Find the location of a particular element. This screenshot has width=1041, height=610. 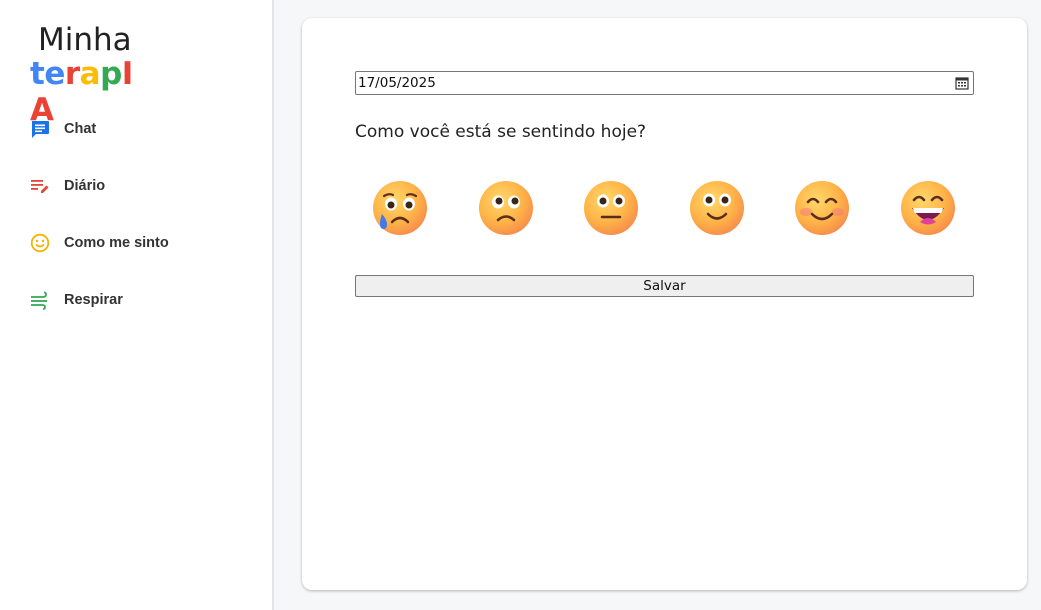

logo-letter: r is located at coordinates (72, 74).